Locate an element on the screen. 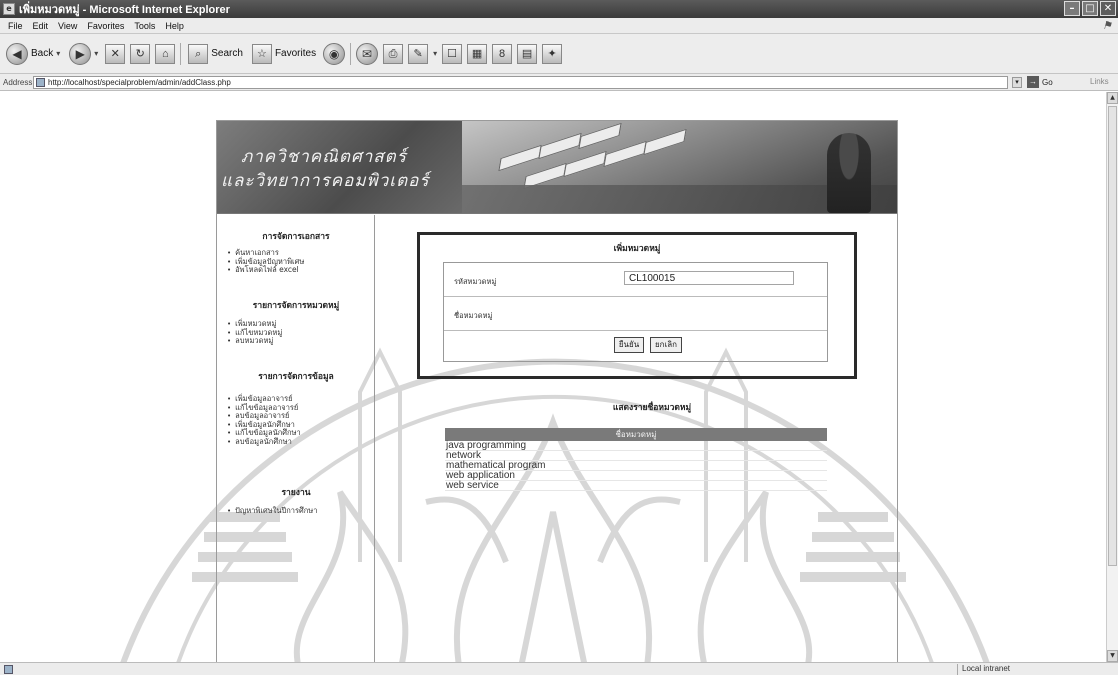 This screenshot has width=1118, height=675. menu-favorites: Favorites is located at coordinates (105, 26).